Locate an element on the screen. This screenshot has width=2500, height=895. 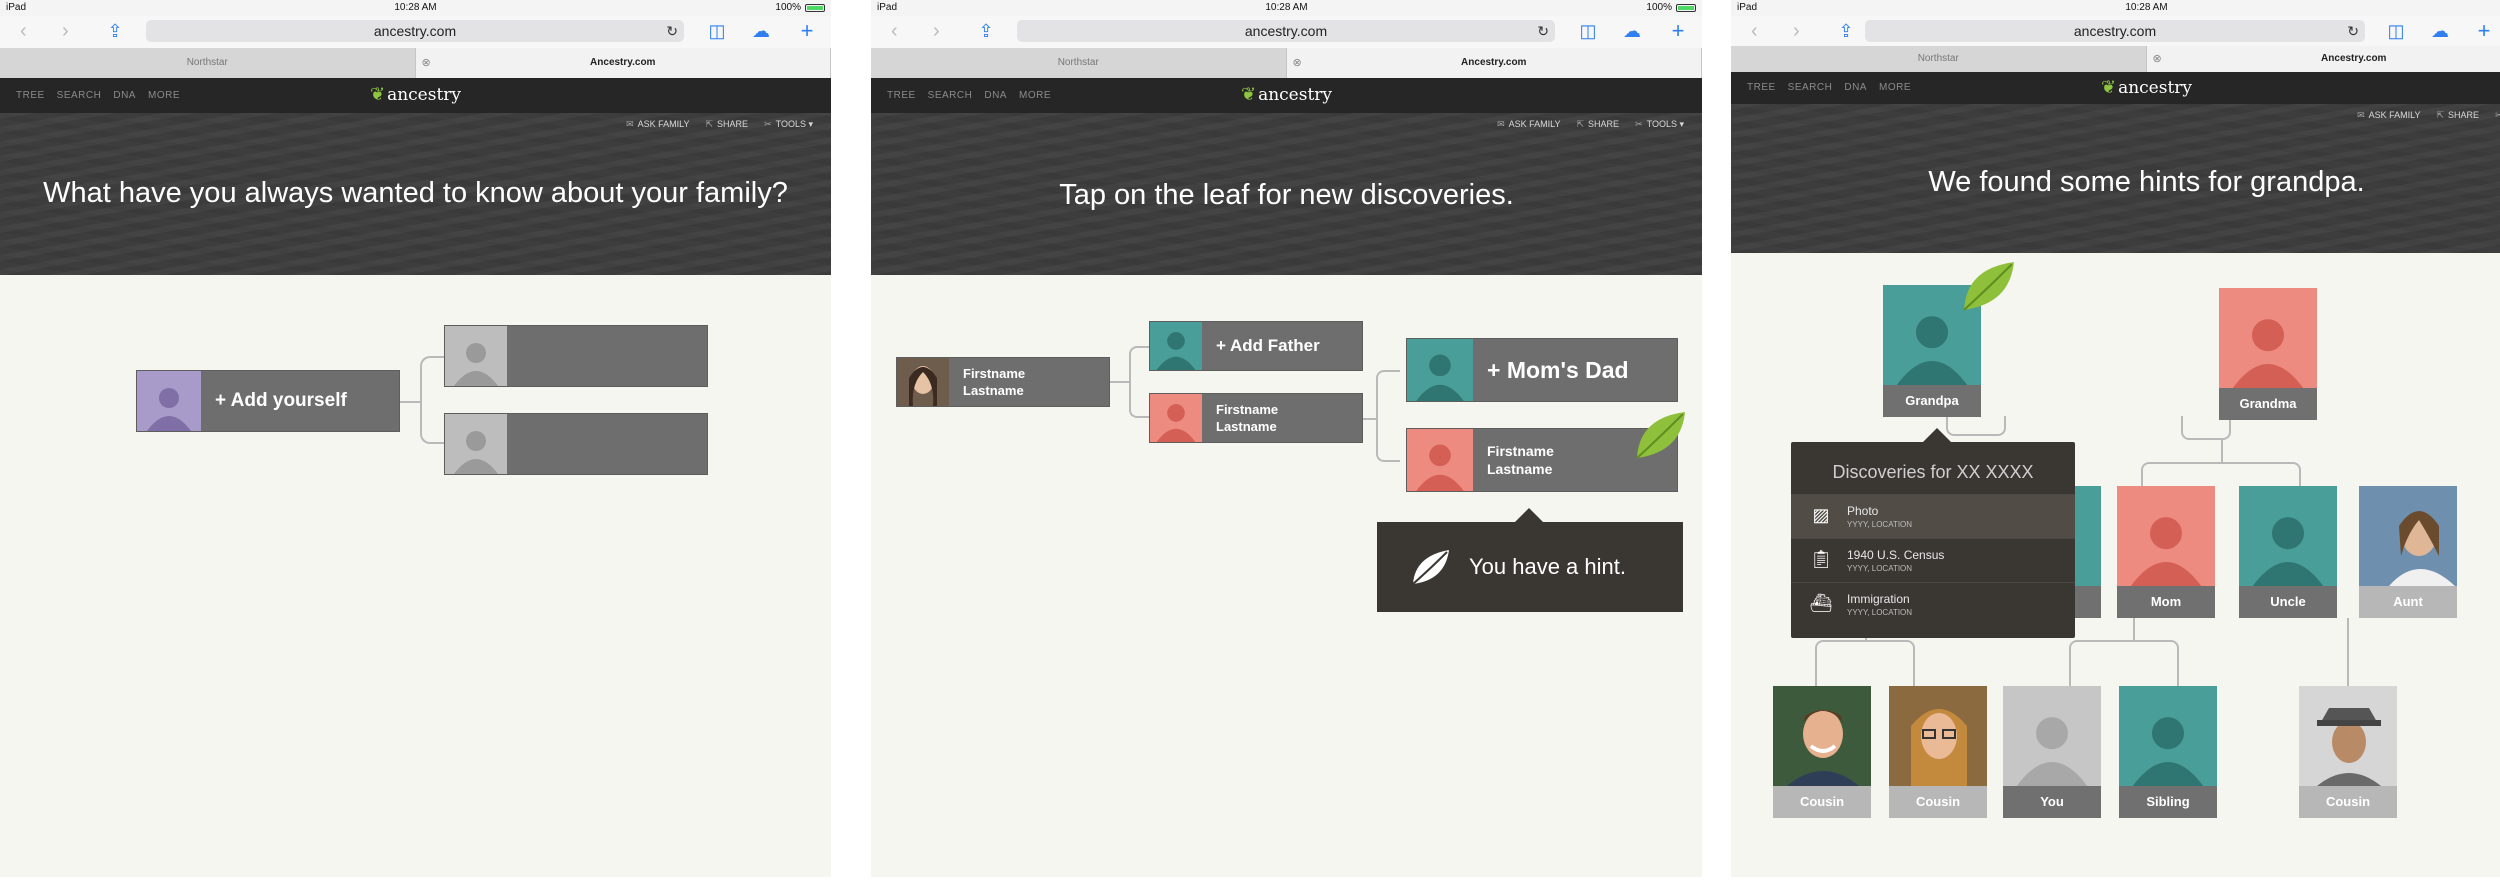
add-moms-dad-card: + Mom's Dad is located at coordinates (1542, 370).